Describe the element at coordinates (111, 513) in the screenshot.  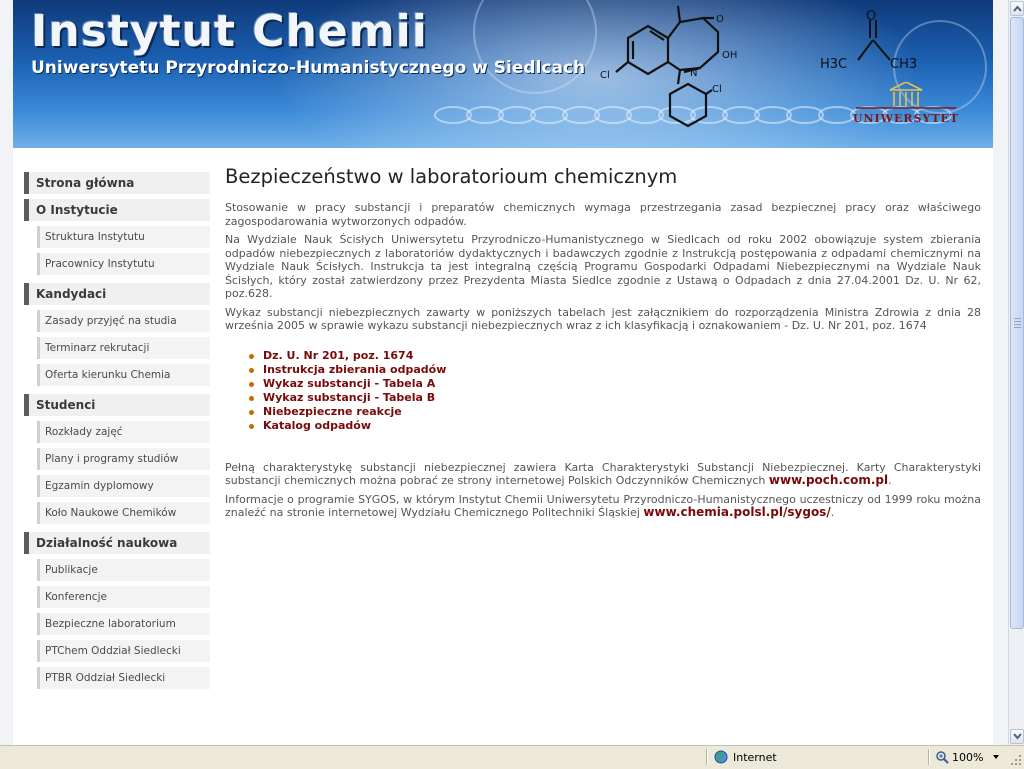
I see `nav-item-label: Koło Naukowe Chemików` at that location.